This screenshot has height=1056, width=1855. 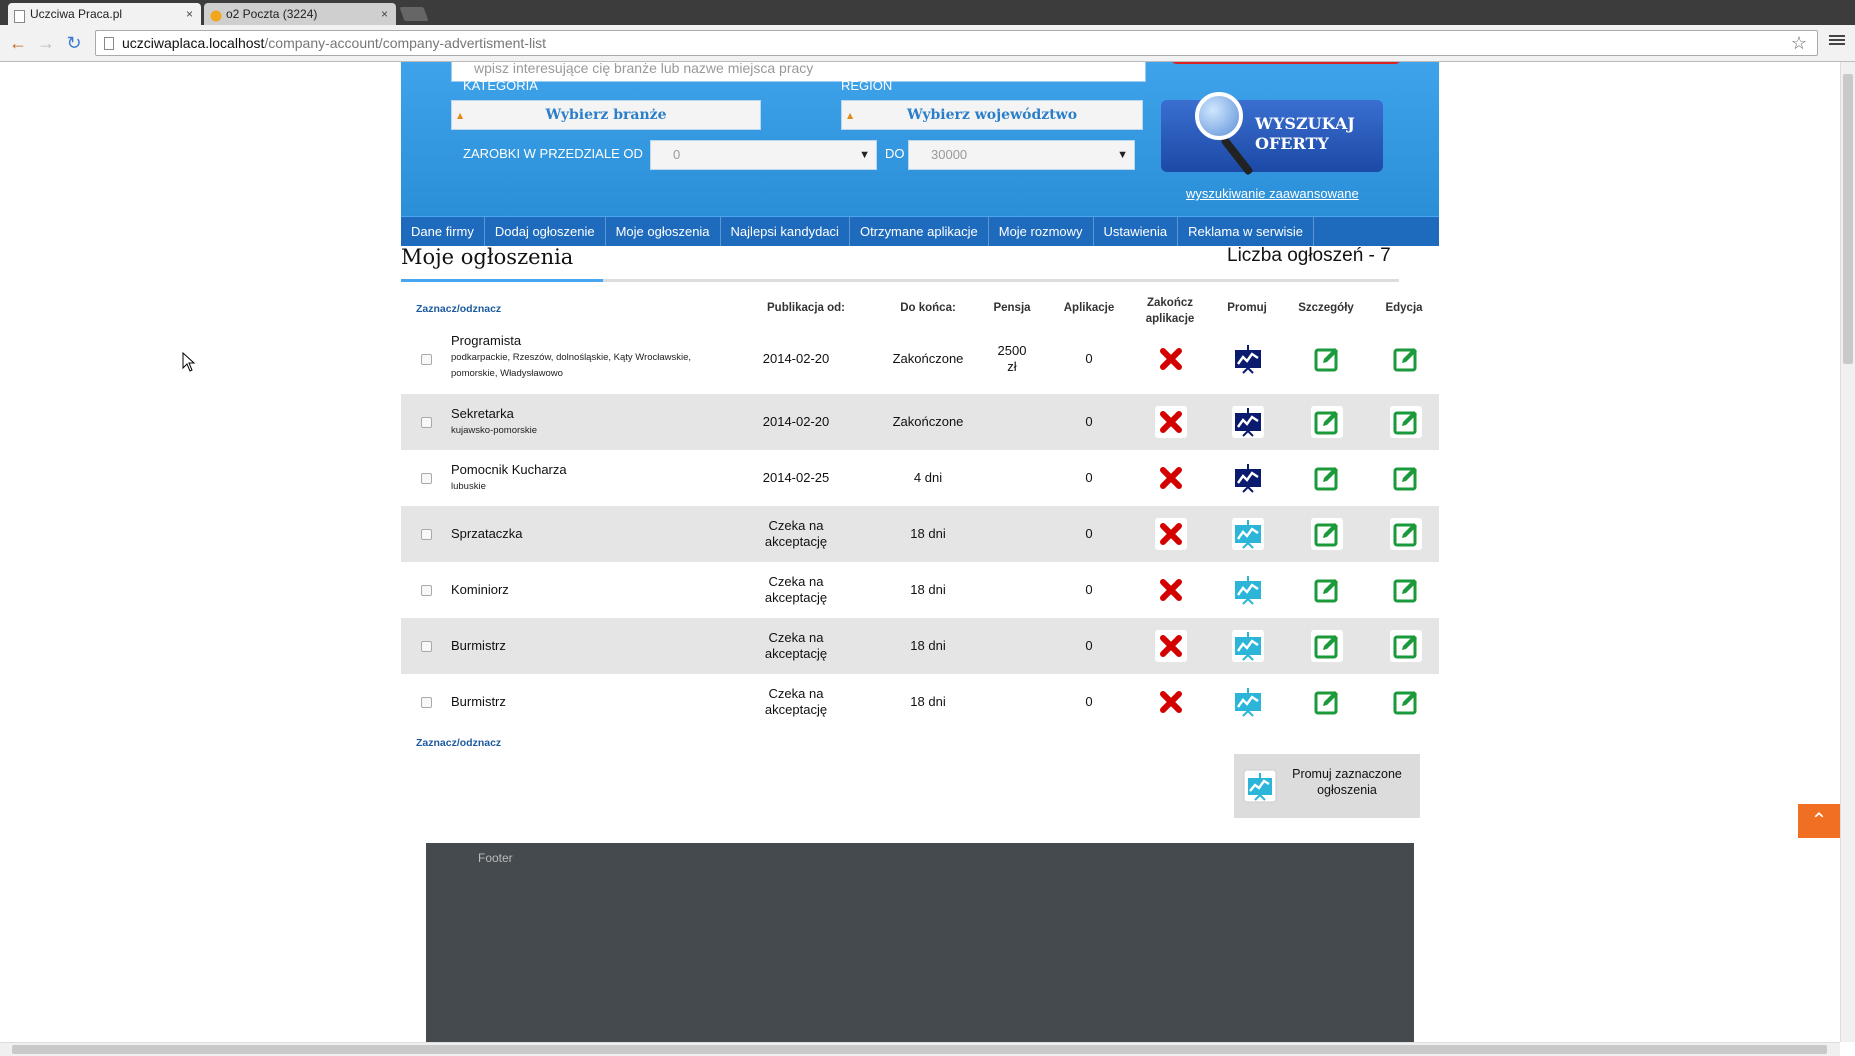 What do you see at coordinates (1246, 231) in the screenshot?
I see `nav-reklama: Reklama w serwisie` at bounding box center [1246, 231].